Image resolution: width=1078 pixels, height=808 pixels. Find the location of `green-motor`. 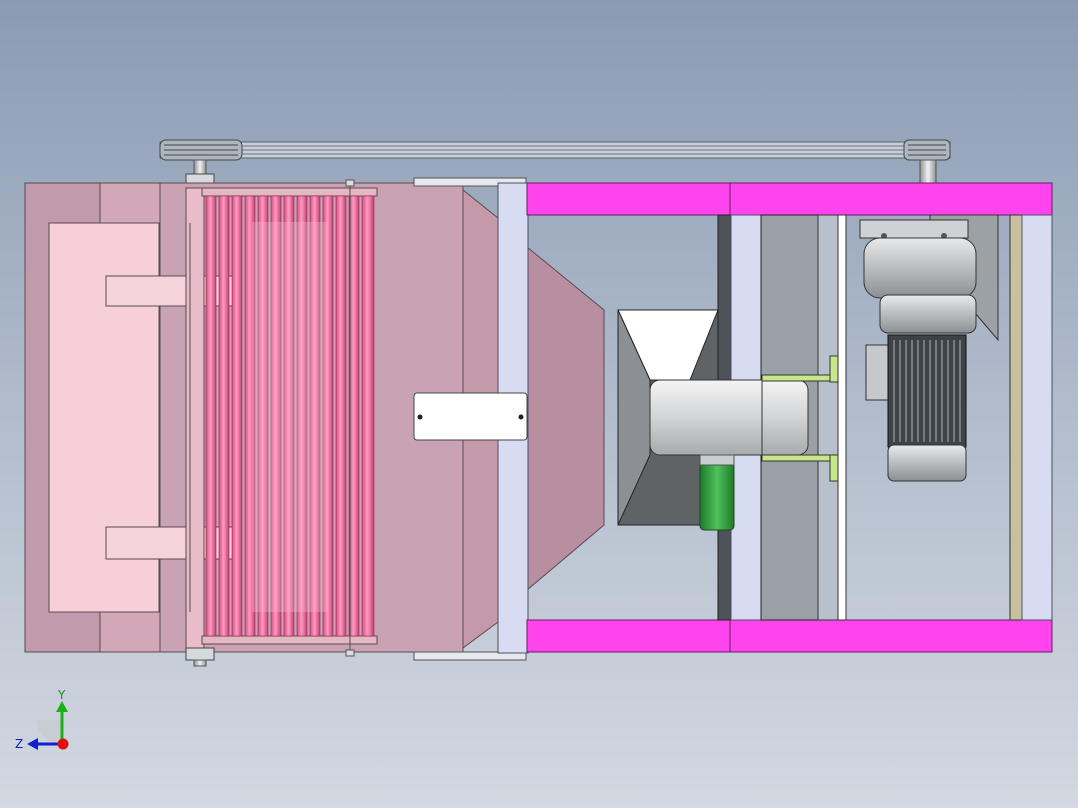

green-motor is located at coordinates (717, 492).